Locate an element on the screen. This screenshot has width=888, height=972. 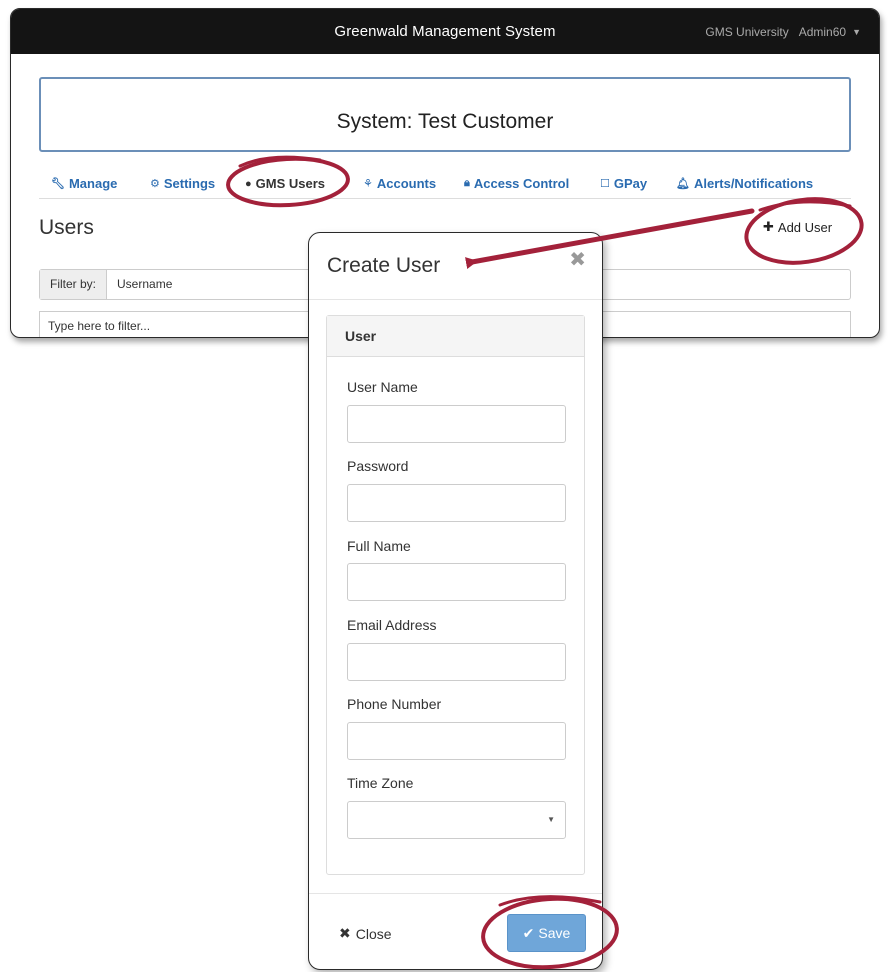
tab-label: Manage is located at coordinates (93, 183).